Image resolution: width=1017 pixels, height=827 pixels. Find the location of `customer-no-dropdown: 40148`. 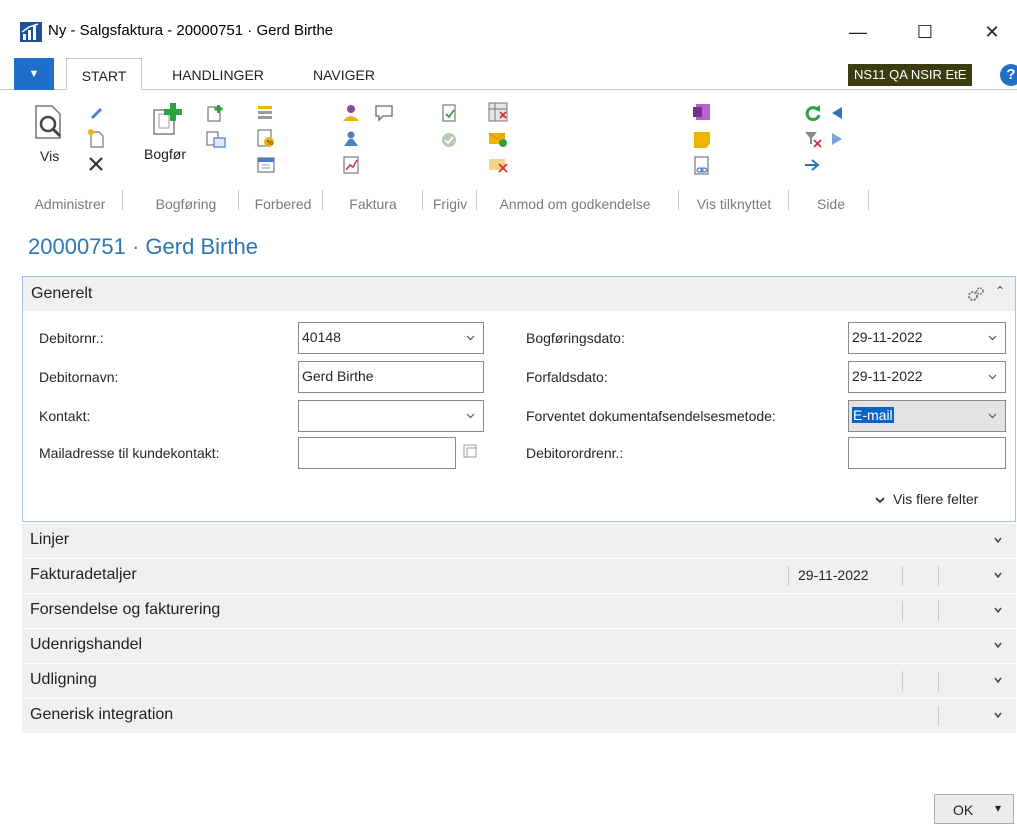

customer-no-dropdown: 40148 is located at coordinates (391, 338).